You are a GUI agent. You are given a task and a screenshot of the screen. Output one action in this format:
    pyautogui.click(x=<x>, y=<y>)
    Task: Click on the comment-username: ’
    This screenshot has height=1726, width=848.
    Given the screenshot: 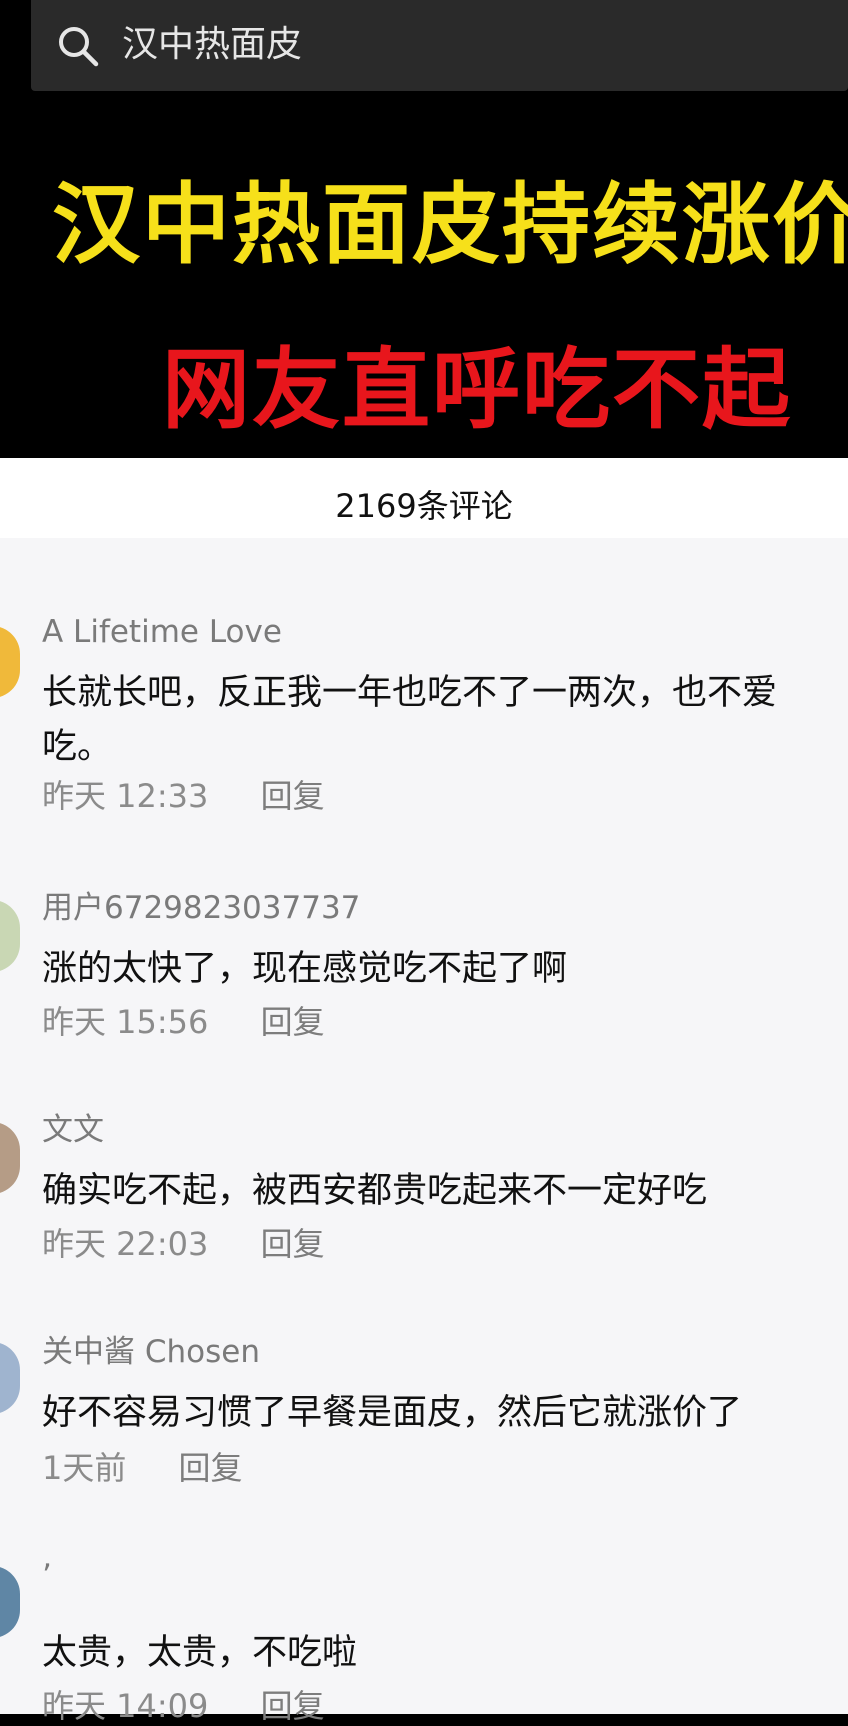 What is the action you would take?
    pyautogui.click(x=47, y=1576)
    